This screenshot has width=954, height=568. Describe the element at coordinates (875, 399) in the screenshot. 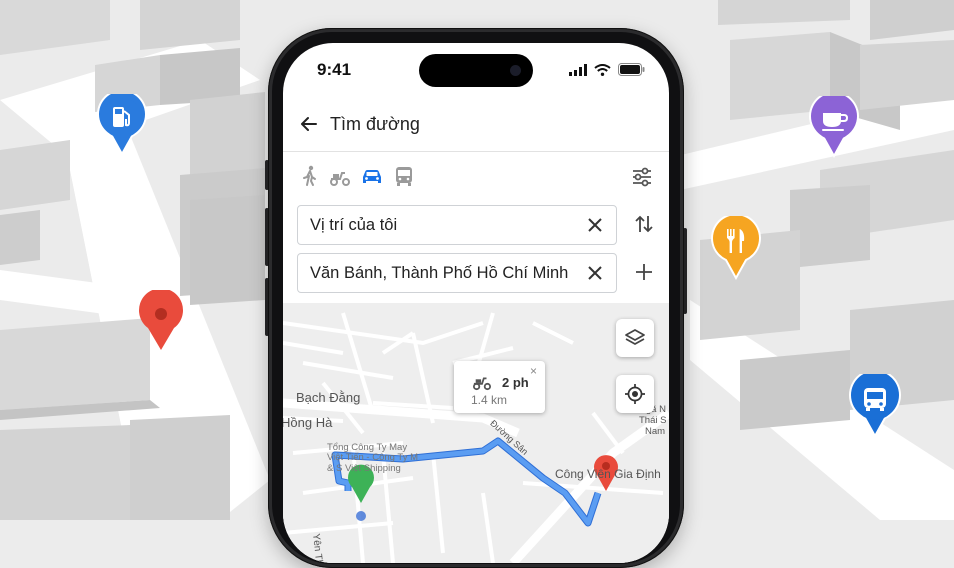

I see `bus-stop-icon` at that location.